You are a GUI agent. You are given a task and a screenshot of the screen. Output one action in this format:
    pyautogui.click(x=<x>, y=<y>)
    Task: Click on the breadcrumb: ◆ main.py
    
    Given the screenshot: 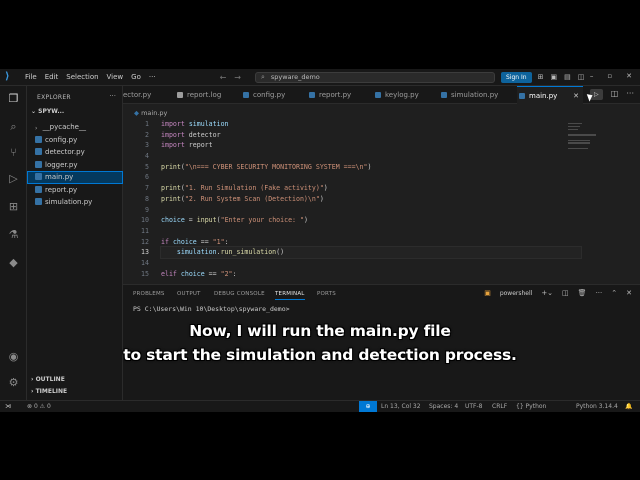 What is the action you would take?
    pyautogui.click(x=150, y=113)
    